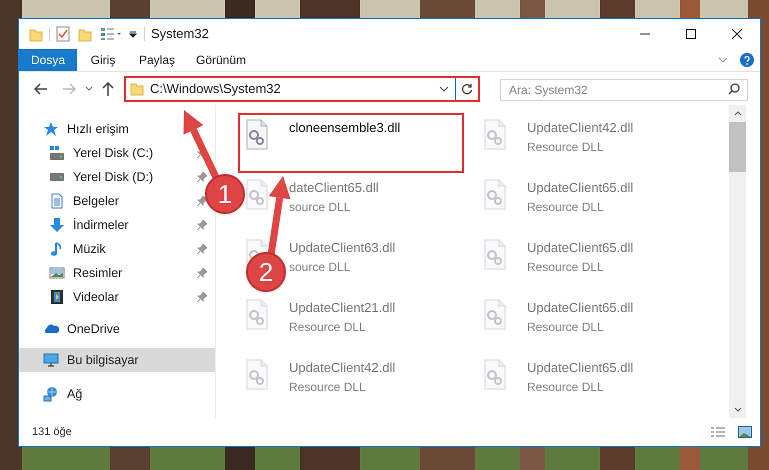 The image size is (769, 470). I want to click on film-icon, so click(57, 297).